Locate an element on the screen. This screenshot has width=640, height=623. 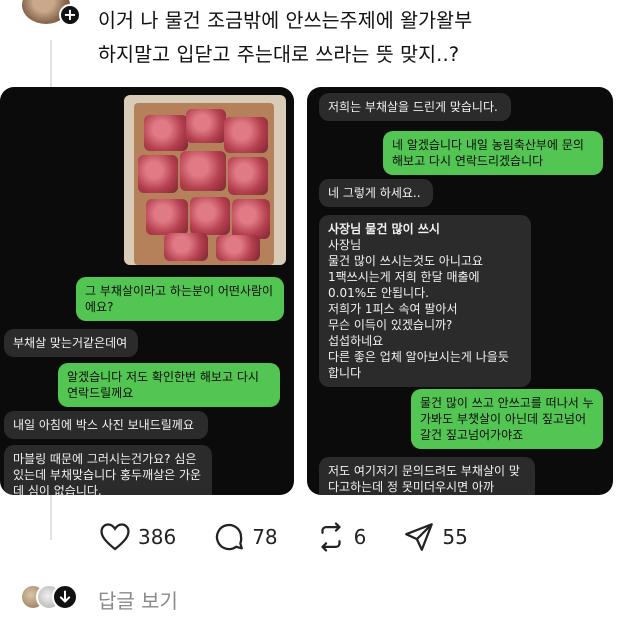
like-count: 386 is located at coordinates (157, 537).